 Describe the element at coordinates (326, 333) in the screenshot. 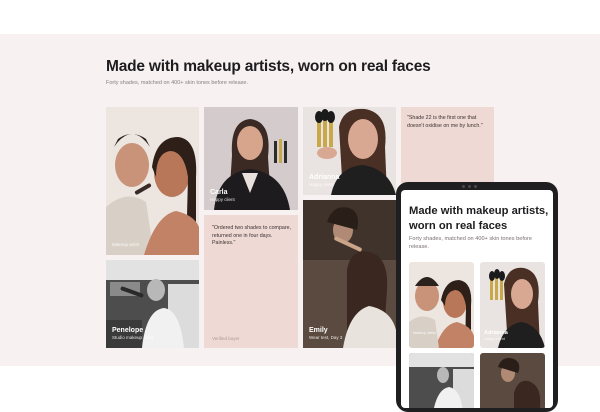

I see `tile-caption: Emily Wear test, Day 3` at that location.